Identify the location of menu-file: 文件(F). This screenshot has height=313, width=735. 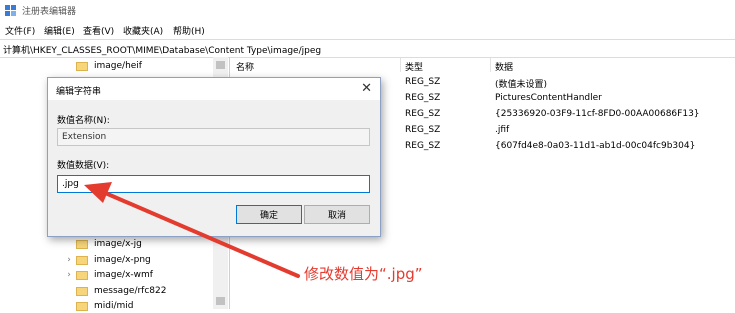
(20, 30).